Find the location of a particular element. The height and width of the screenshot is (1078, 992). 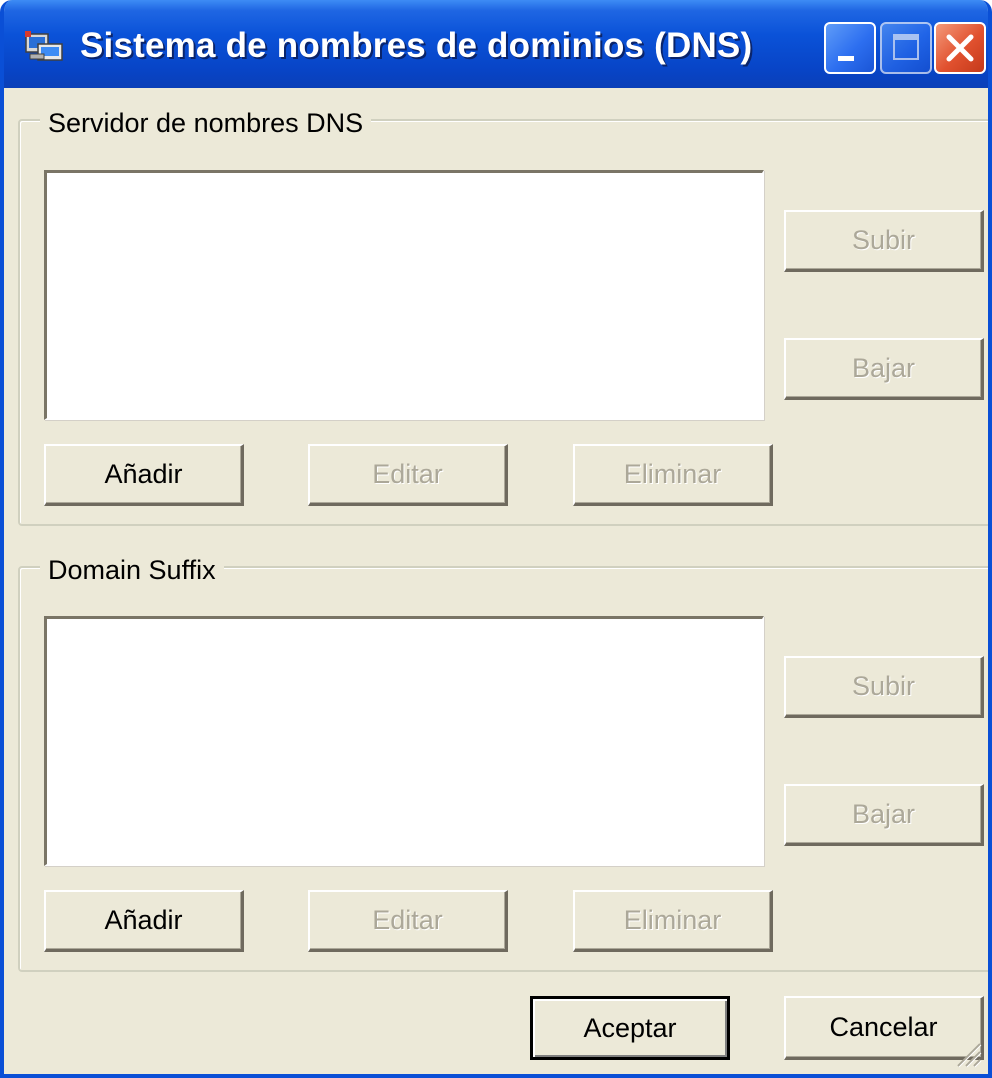

resize-grip-icon is located at coordinates (967, 1053).